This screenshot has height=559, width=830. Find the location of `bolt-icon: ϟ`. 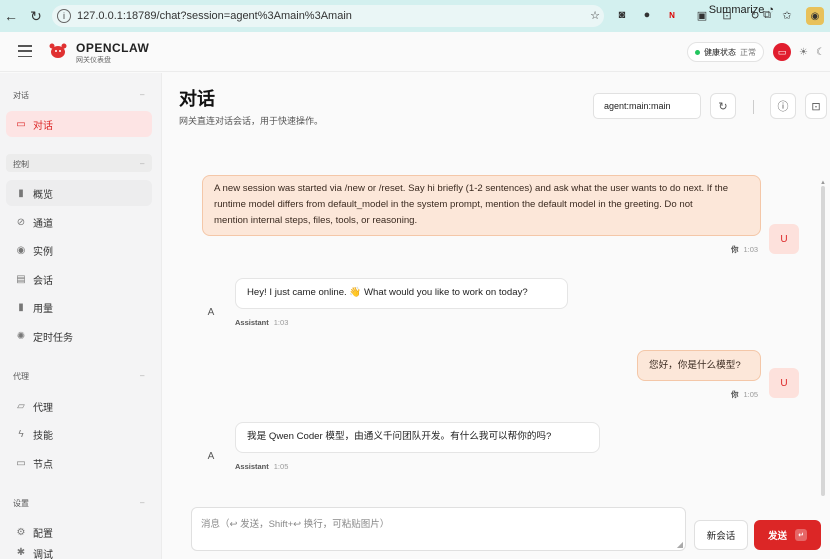

bolt-icon: ϟ is located at coordinates (21, 434).